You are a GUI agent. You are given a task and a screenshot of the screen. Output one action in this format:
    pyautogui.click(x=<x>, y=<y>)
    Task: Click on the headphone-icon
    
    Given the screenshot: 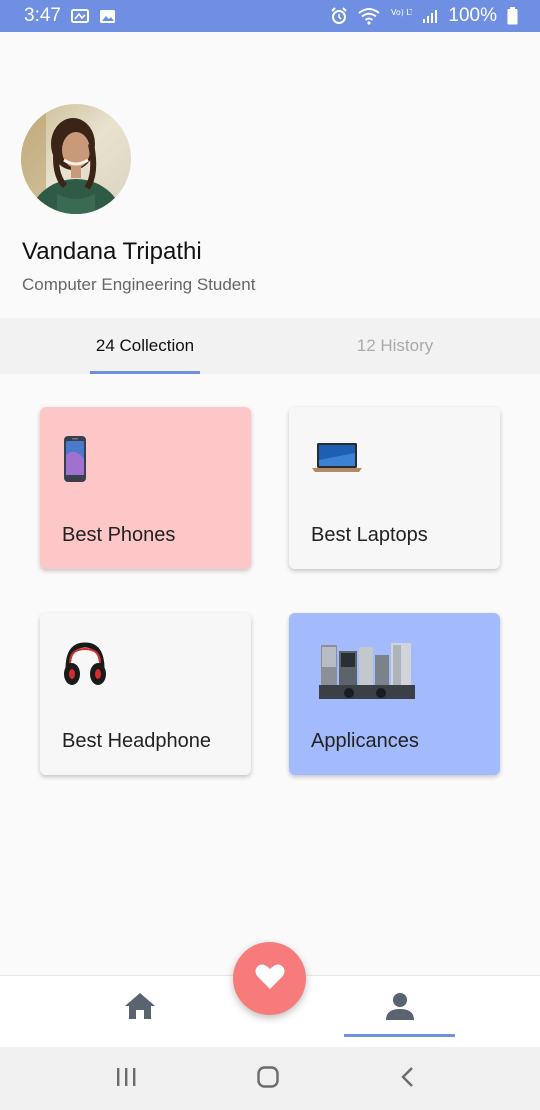 What is the action you would take?
    pyautogui.click(x=85, y=667)
    